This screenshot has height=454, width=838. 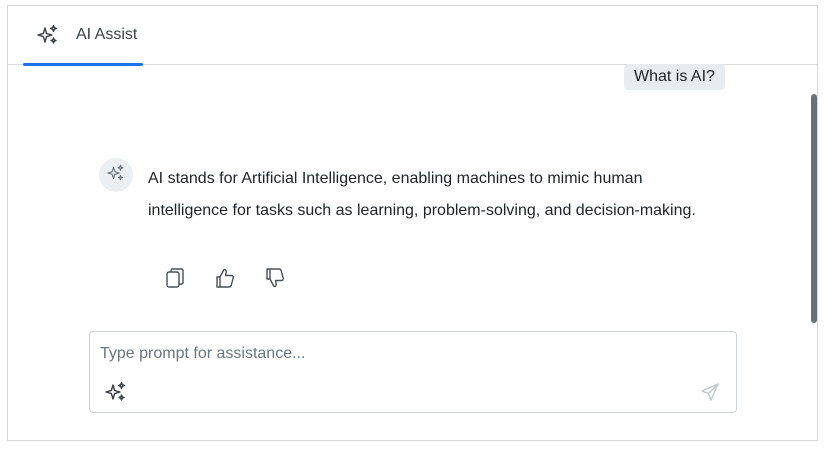 I want to click on like-button, so click(x=225, y=280).